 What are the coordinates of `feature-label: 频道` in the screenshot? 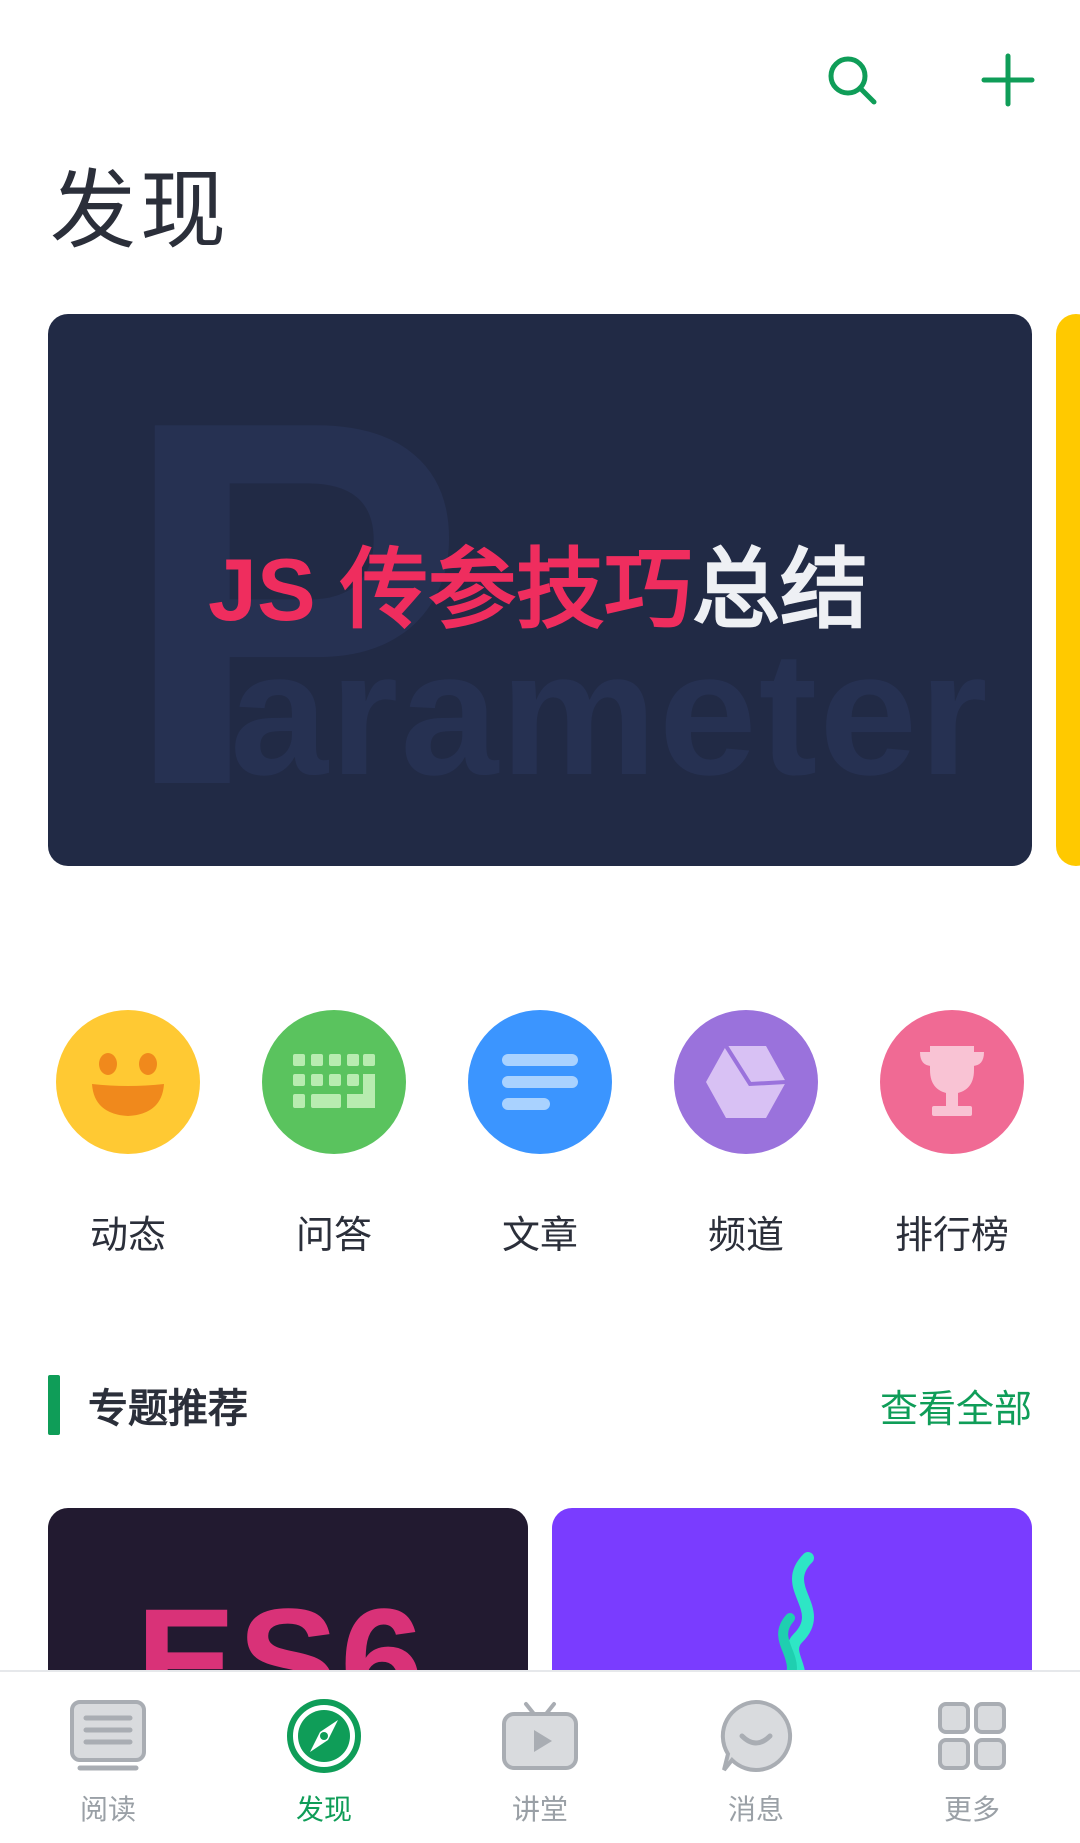 It's located at (745, 1235).